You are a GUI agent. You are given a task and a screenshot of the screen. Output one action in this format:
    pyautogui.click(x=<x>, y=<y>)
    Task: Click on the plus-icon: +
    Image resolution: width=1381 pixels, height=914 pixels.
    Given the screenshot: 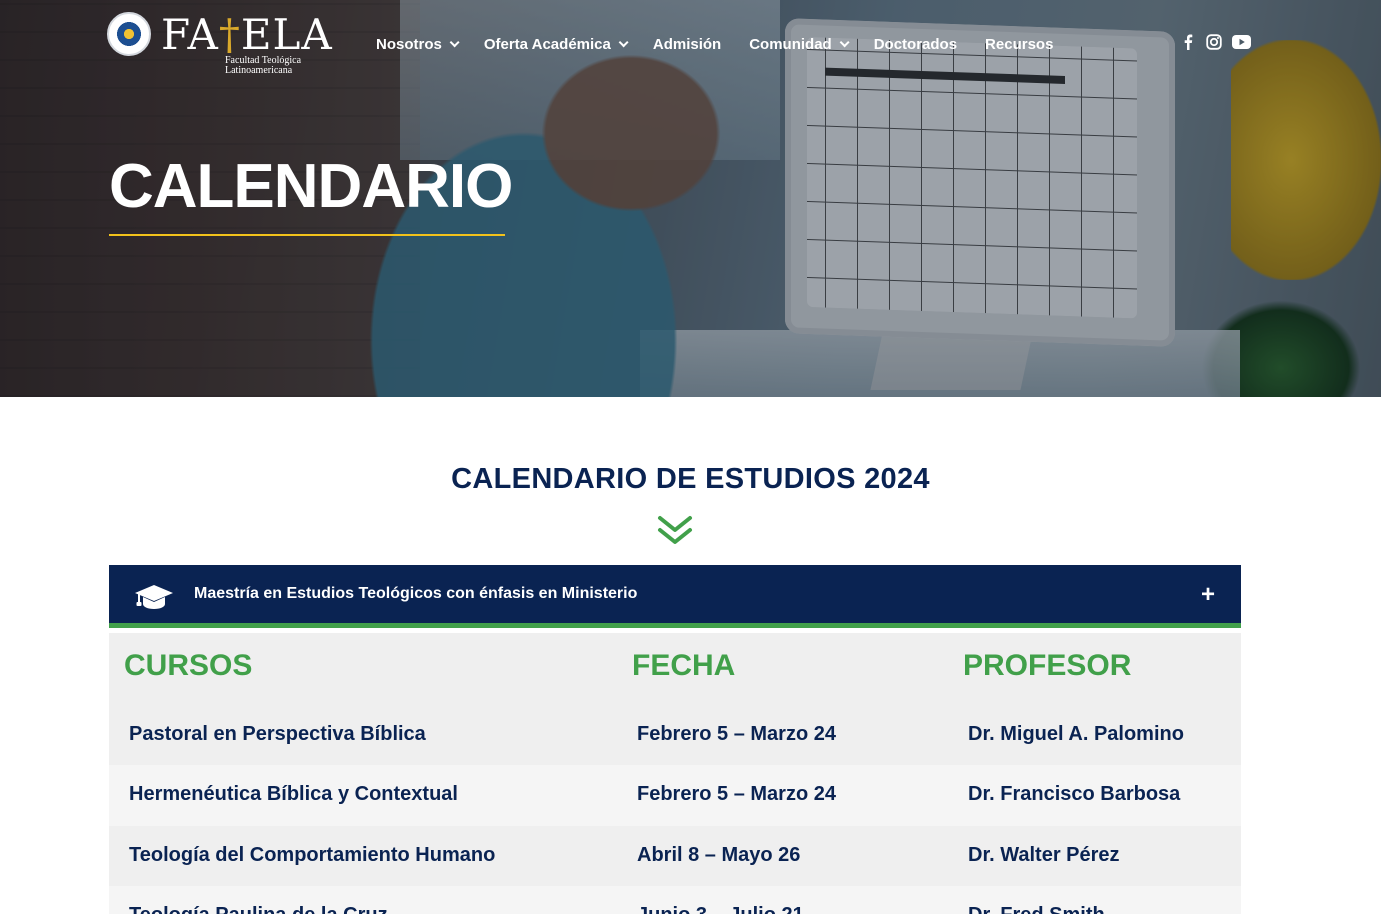 What is the action you would take?
    pyautogui.click(x=1208, y=595)
    